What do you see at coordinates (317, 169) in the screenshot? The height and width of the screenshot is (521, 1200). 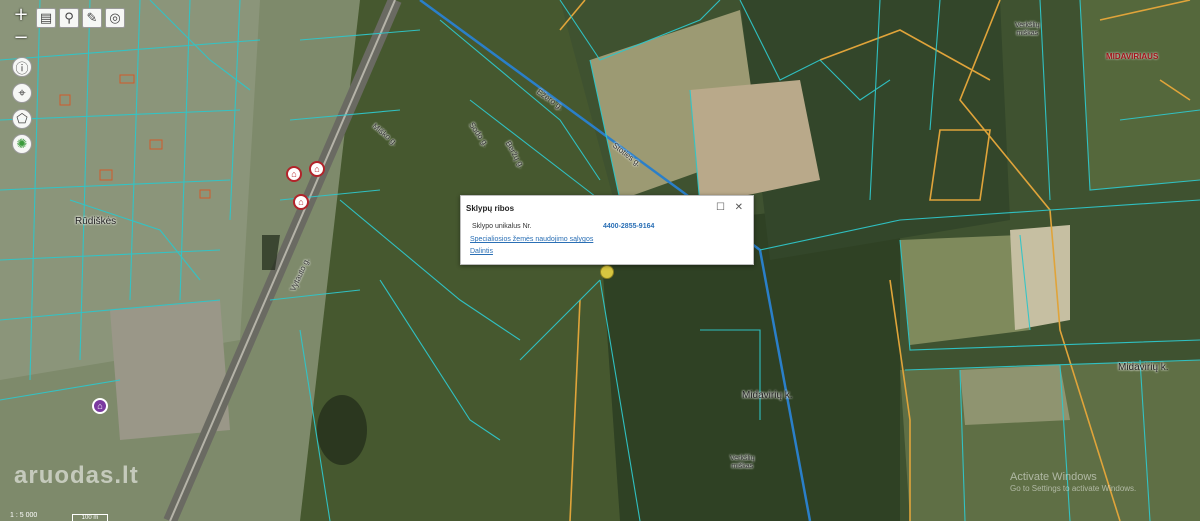 I see `property-marker-2: ⌂` at bounding box center [317, 169].